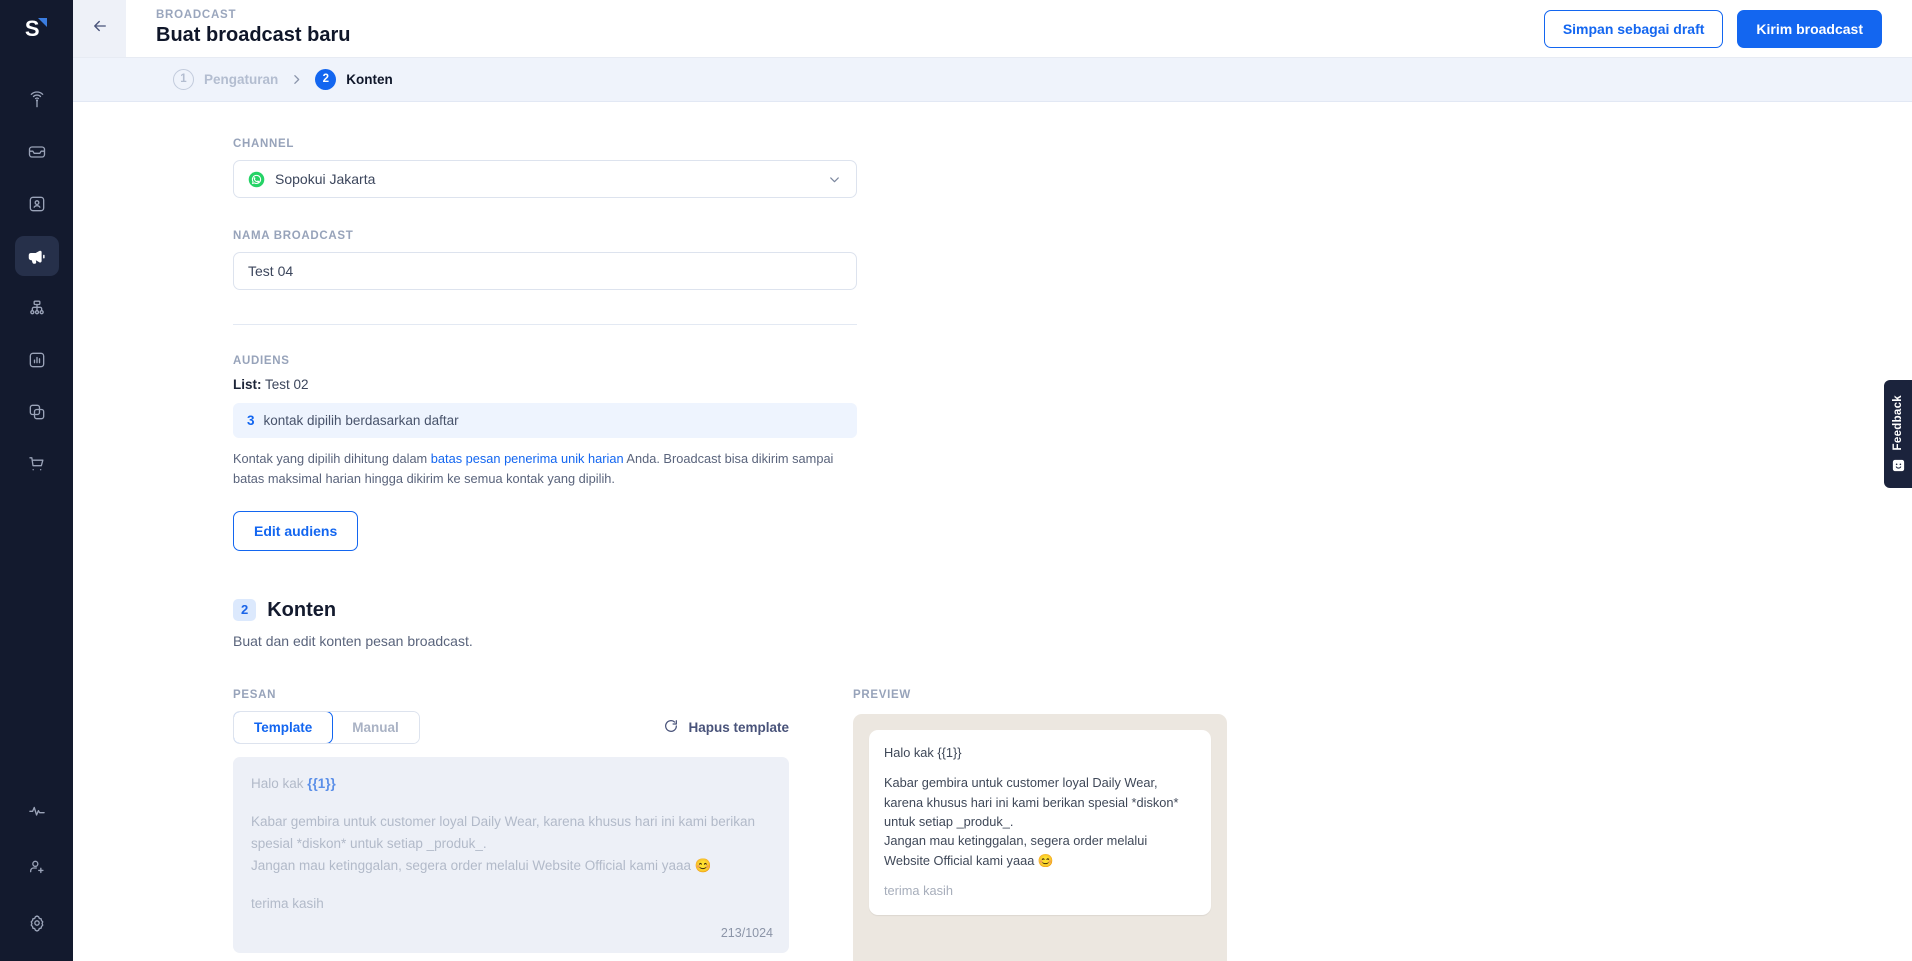 The width and height of the screenshot is (1912, 961). I want to click on arrow-left-icon, so click(100, 28).